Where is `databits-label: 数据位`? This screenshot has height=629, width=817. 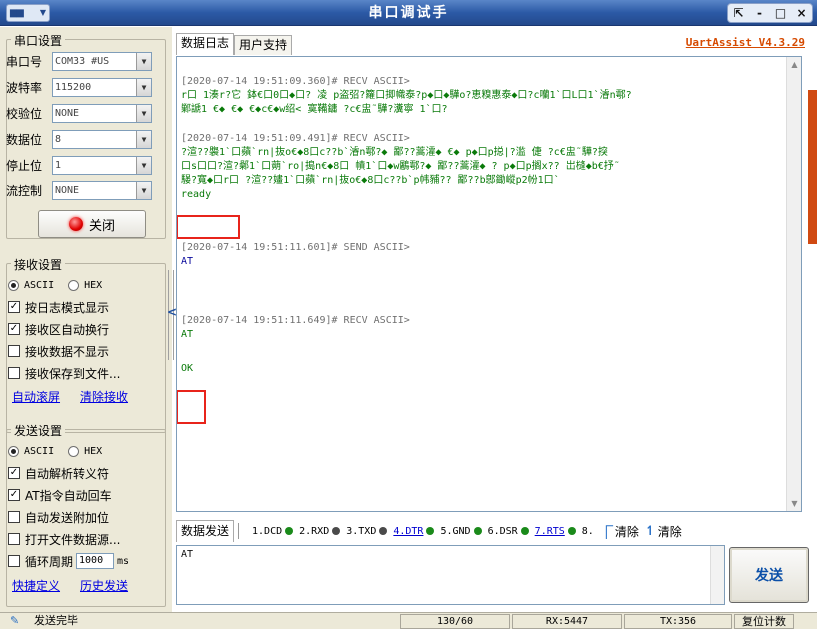 databits-label: 数据位 is located at coordinates (24, 139).